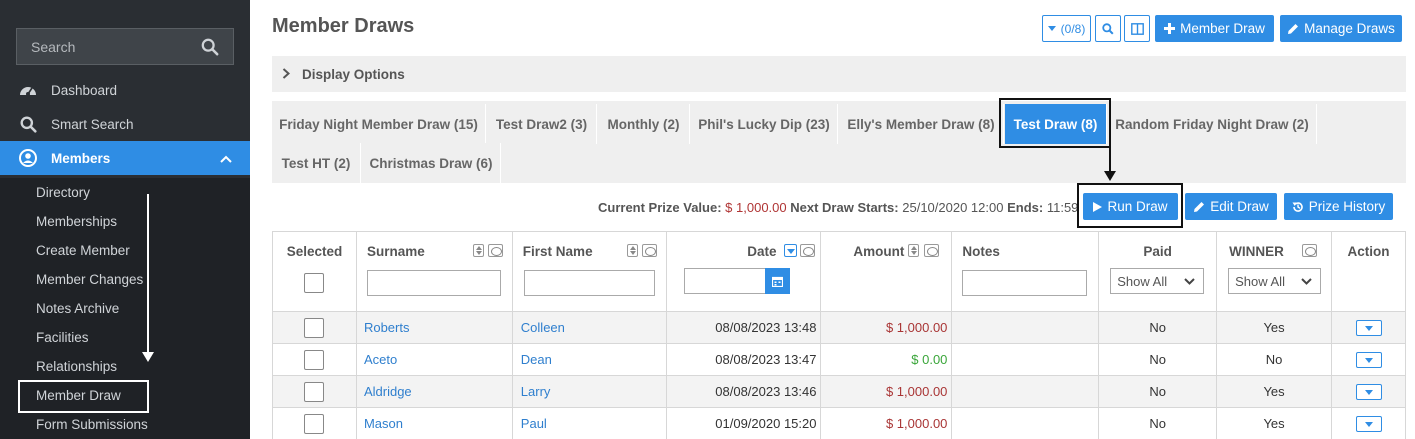 The height and width of the screenshot is (439, 1415). Describe the element at coordinates (1222, 28) in the screenshot. I see `add-member-draw-label: Member Draw` at that location.